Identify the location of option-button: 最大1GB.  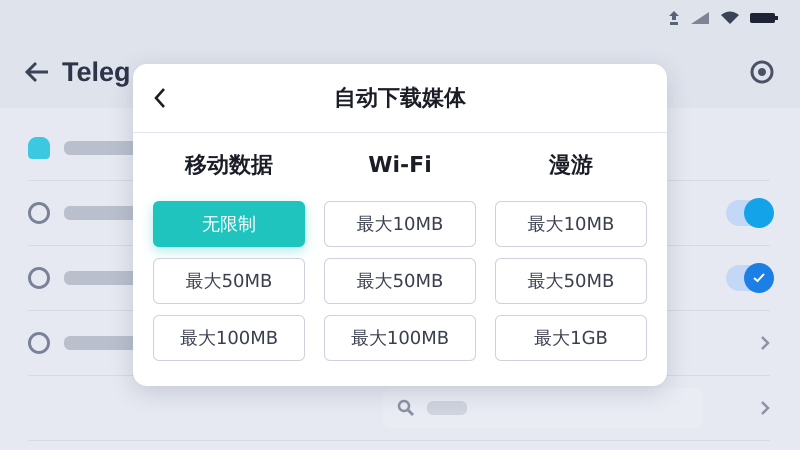
(571, 338).